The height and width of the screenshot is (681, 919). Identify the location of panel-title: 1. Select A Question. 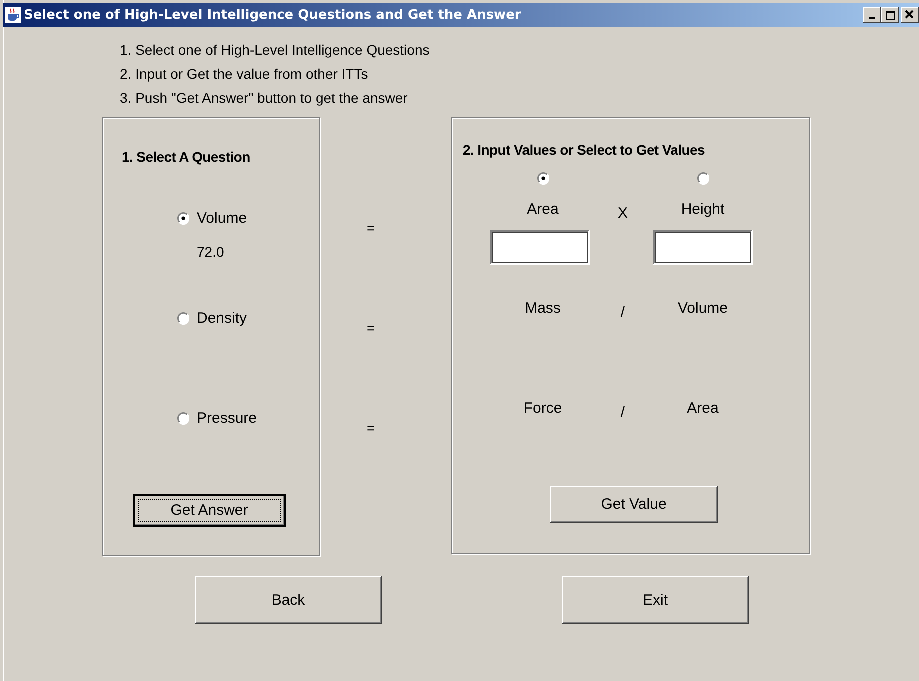
(187, 157).